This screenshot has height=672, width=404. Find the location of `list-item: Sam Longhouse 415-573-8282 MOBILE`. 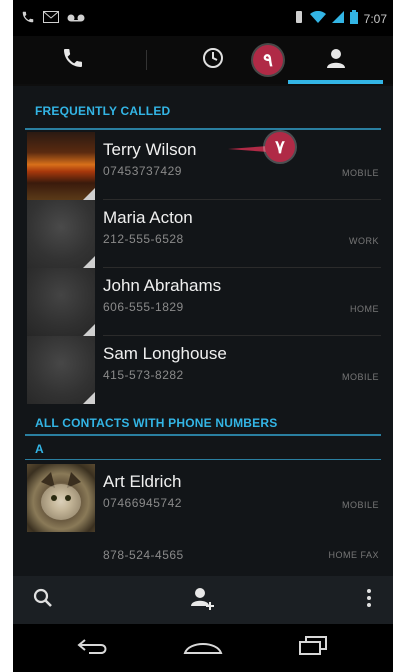

list-item: Sam Longhouse 415-573-8282 MOBILE is located at coordinates (203, 370).